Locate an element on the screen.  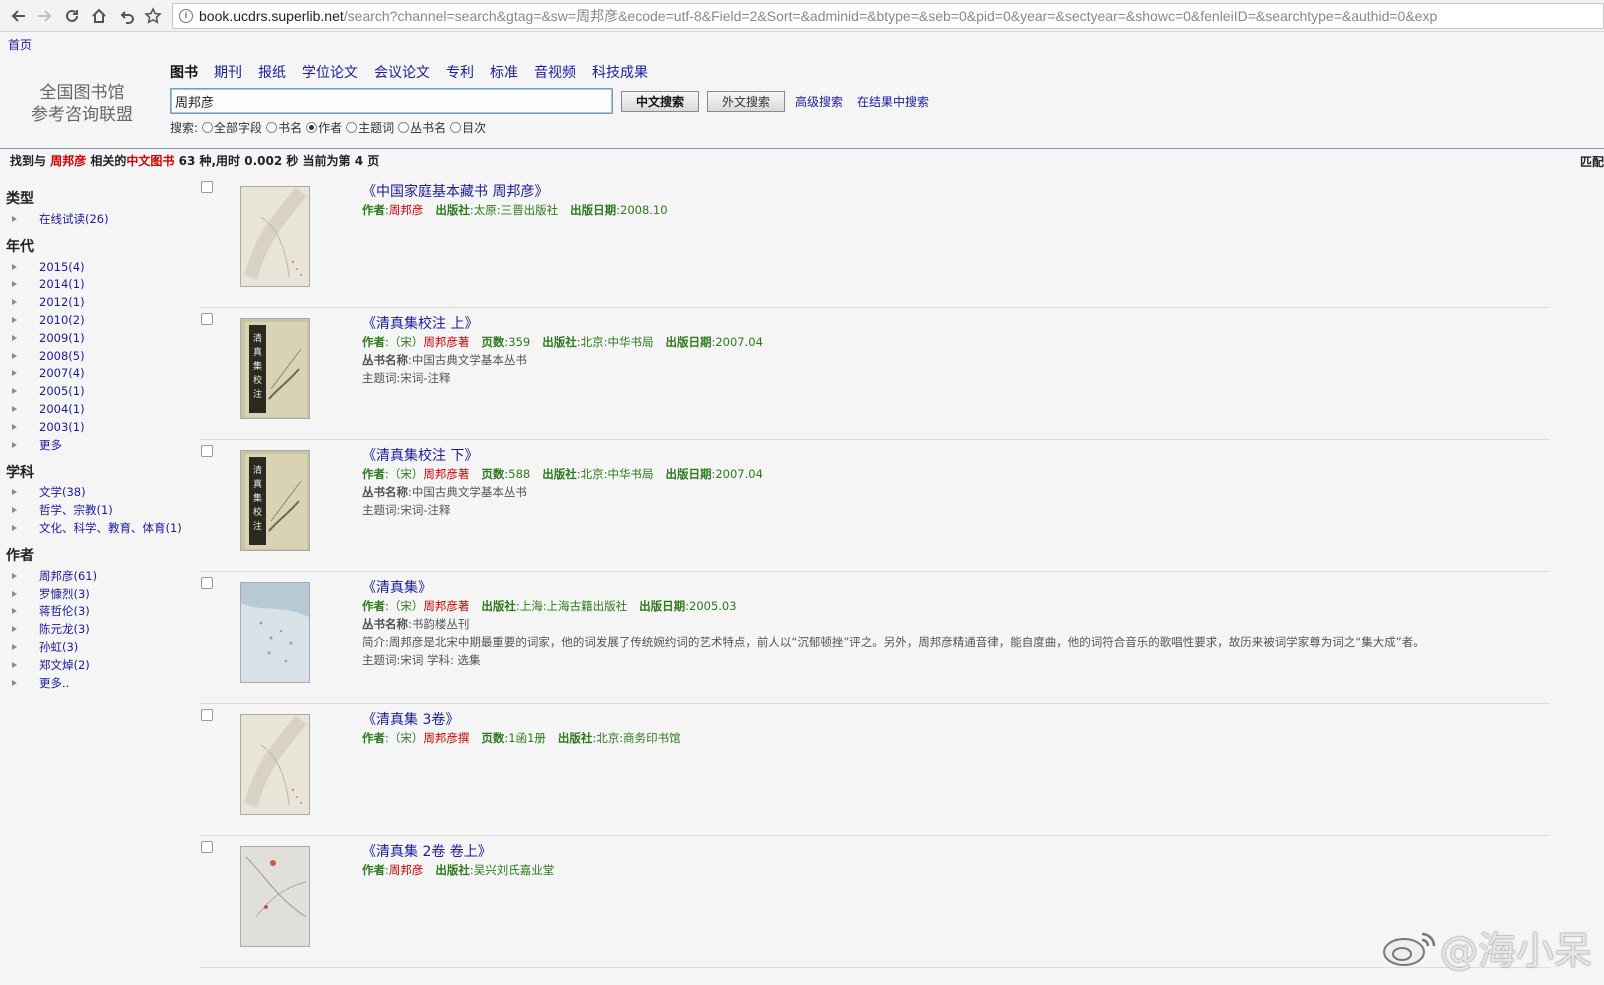
scope-label-1: 书名 is located at coordinates (290, 127).